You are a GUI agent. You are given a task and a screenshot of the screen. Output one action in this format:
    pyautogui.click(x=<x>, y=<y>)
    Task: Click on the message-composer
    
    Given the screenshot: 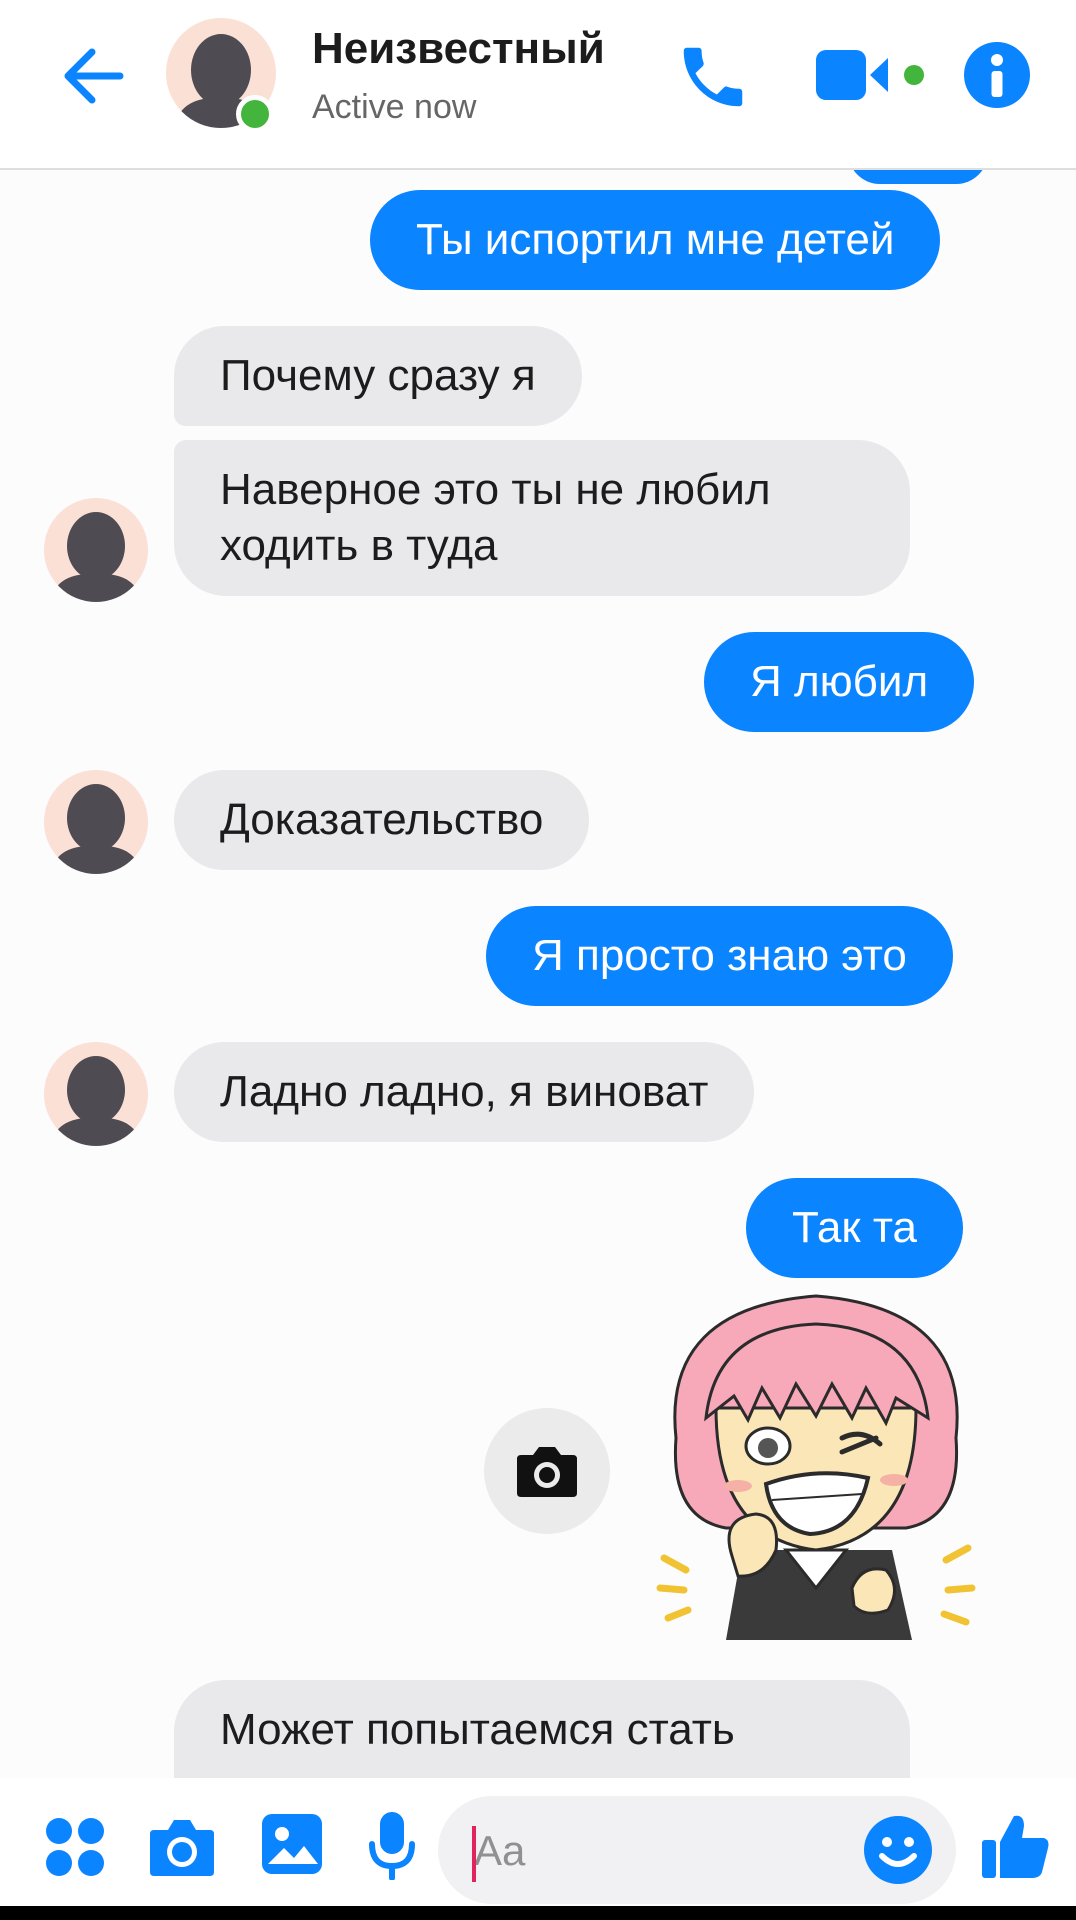 What is the action you would take?
    pyautogui.click(x=538, y=1849)
    